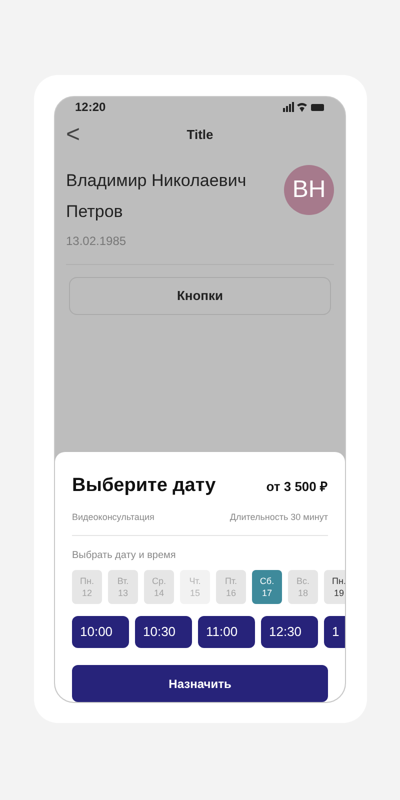  I want to click on time-slot: 10:00, so click(100, 632).